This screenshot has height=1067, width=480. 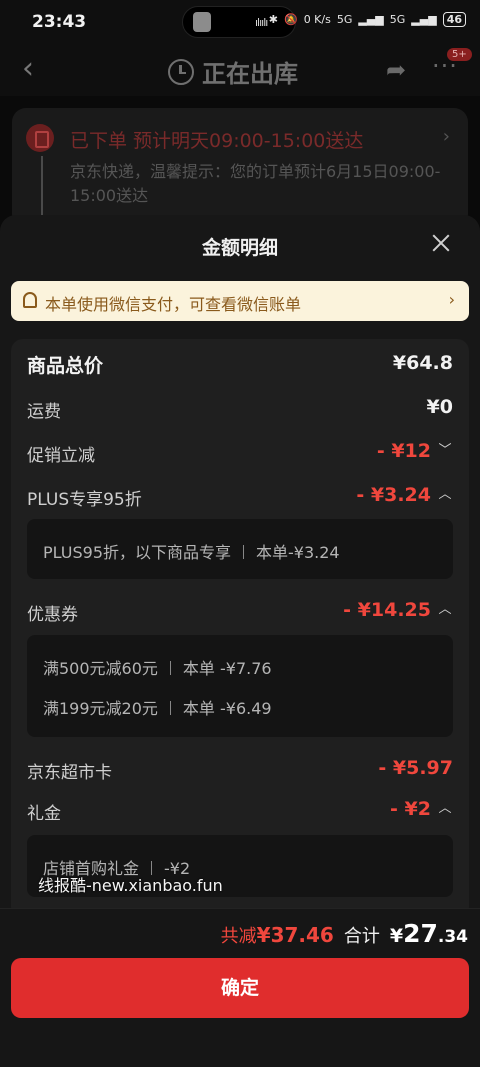 What do you see at coordinates (441, 243) in the screenshot?
I see `close-icon` at bounding box center [441, 243].